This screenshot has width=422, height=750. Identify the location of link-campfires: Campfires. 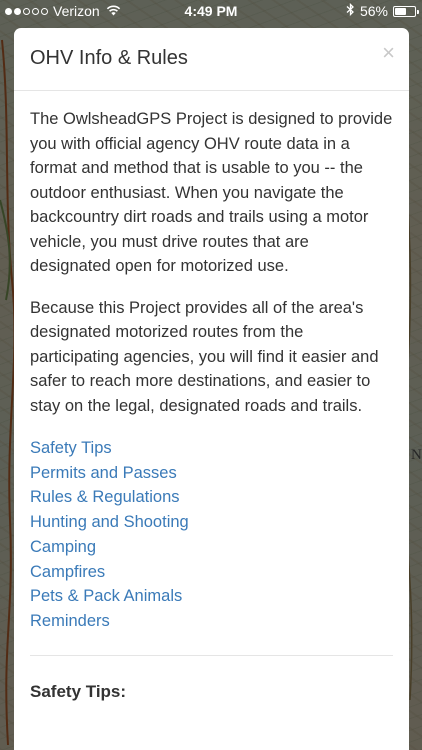
(211, 572).